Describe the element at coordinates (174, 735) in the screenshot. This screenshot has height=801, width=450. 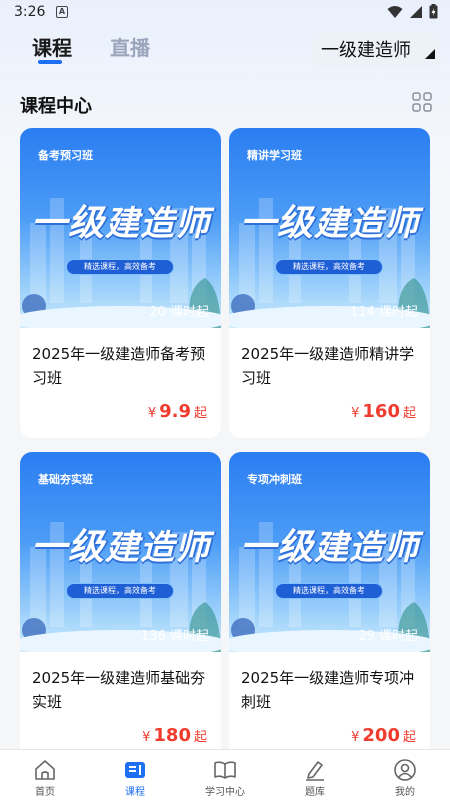
I see `course-price: ¥ 180 起` at that location.